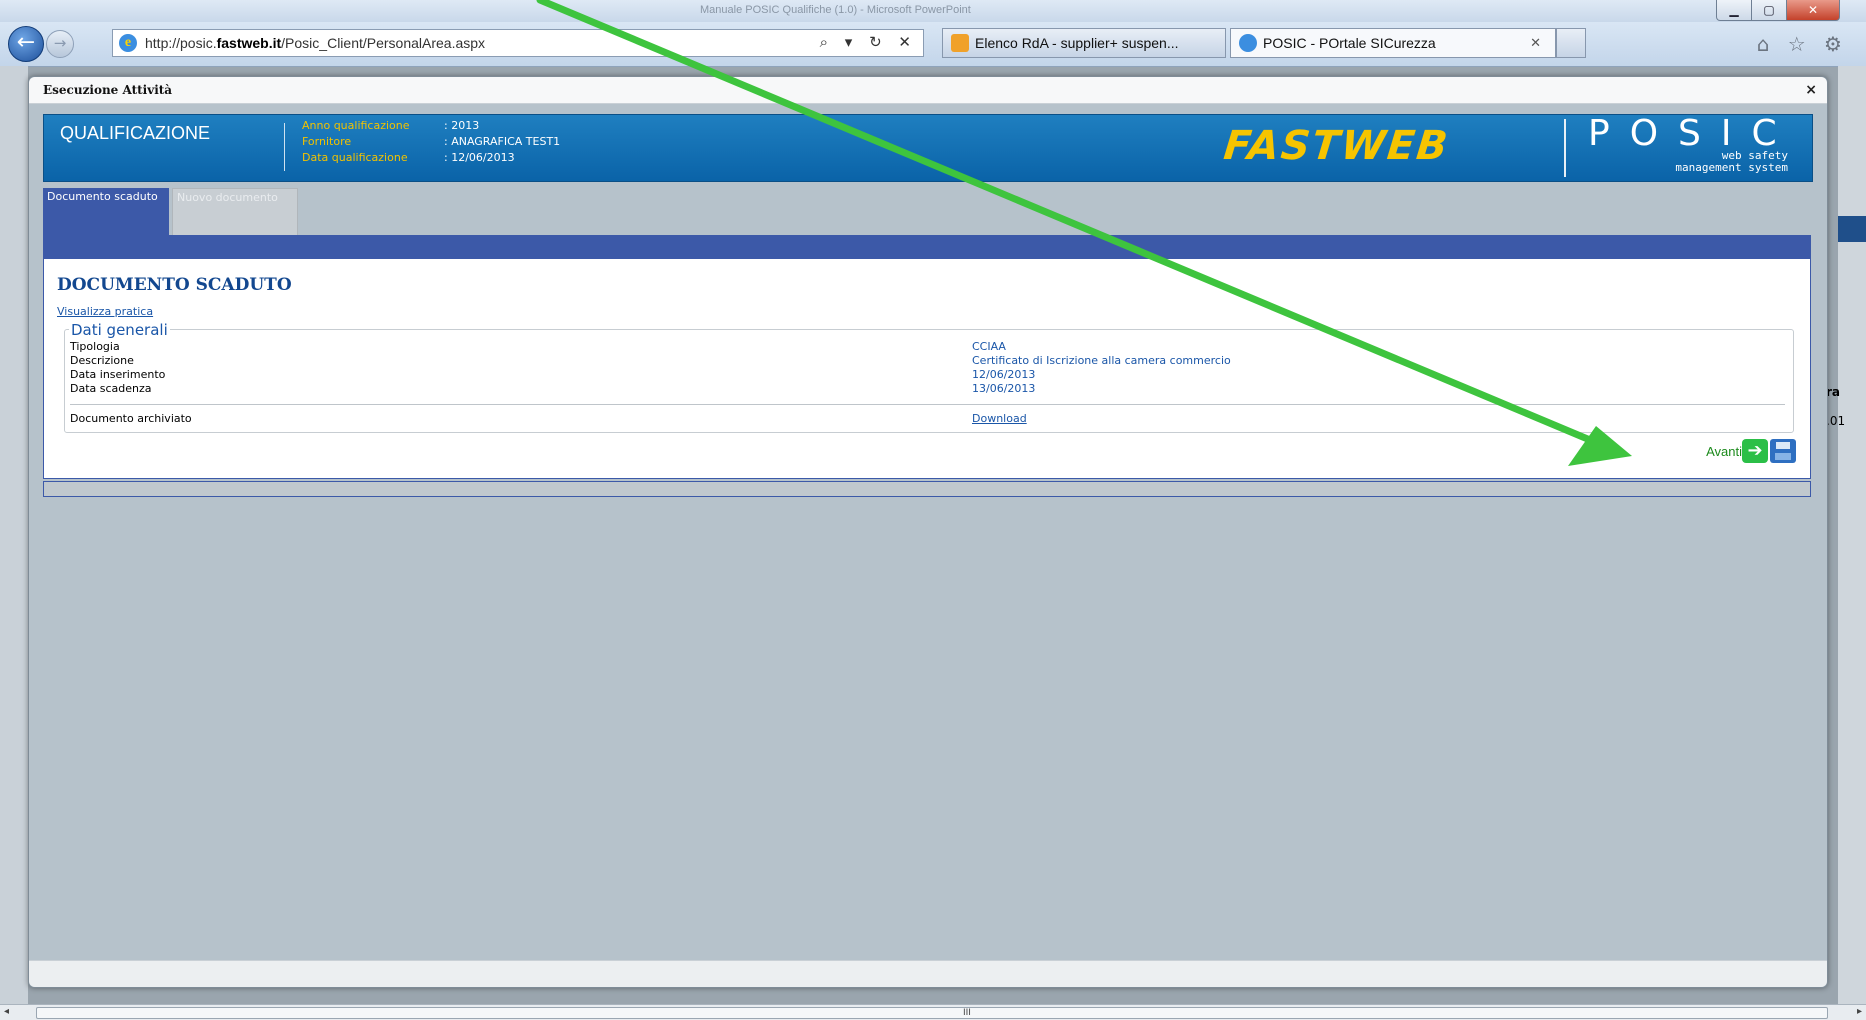  What do you see at coordinates (1833, 392) in the screenshot?
I see `background-column-header: ra` at bounding box center [1833, 392].